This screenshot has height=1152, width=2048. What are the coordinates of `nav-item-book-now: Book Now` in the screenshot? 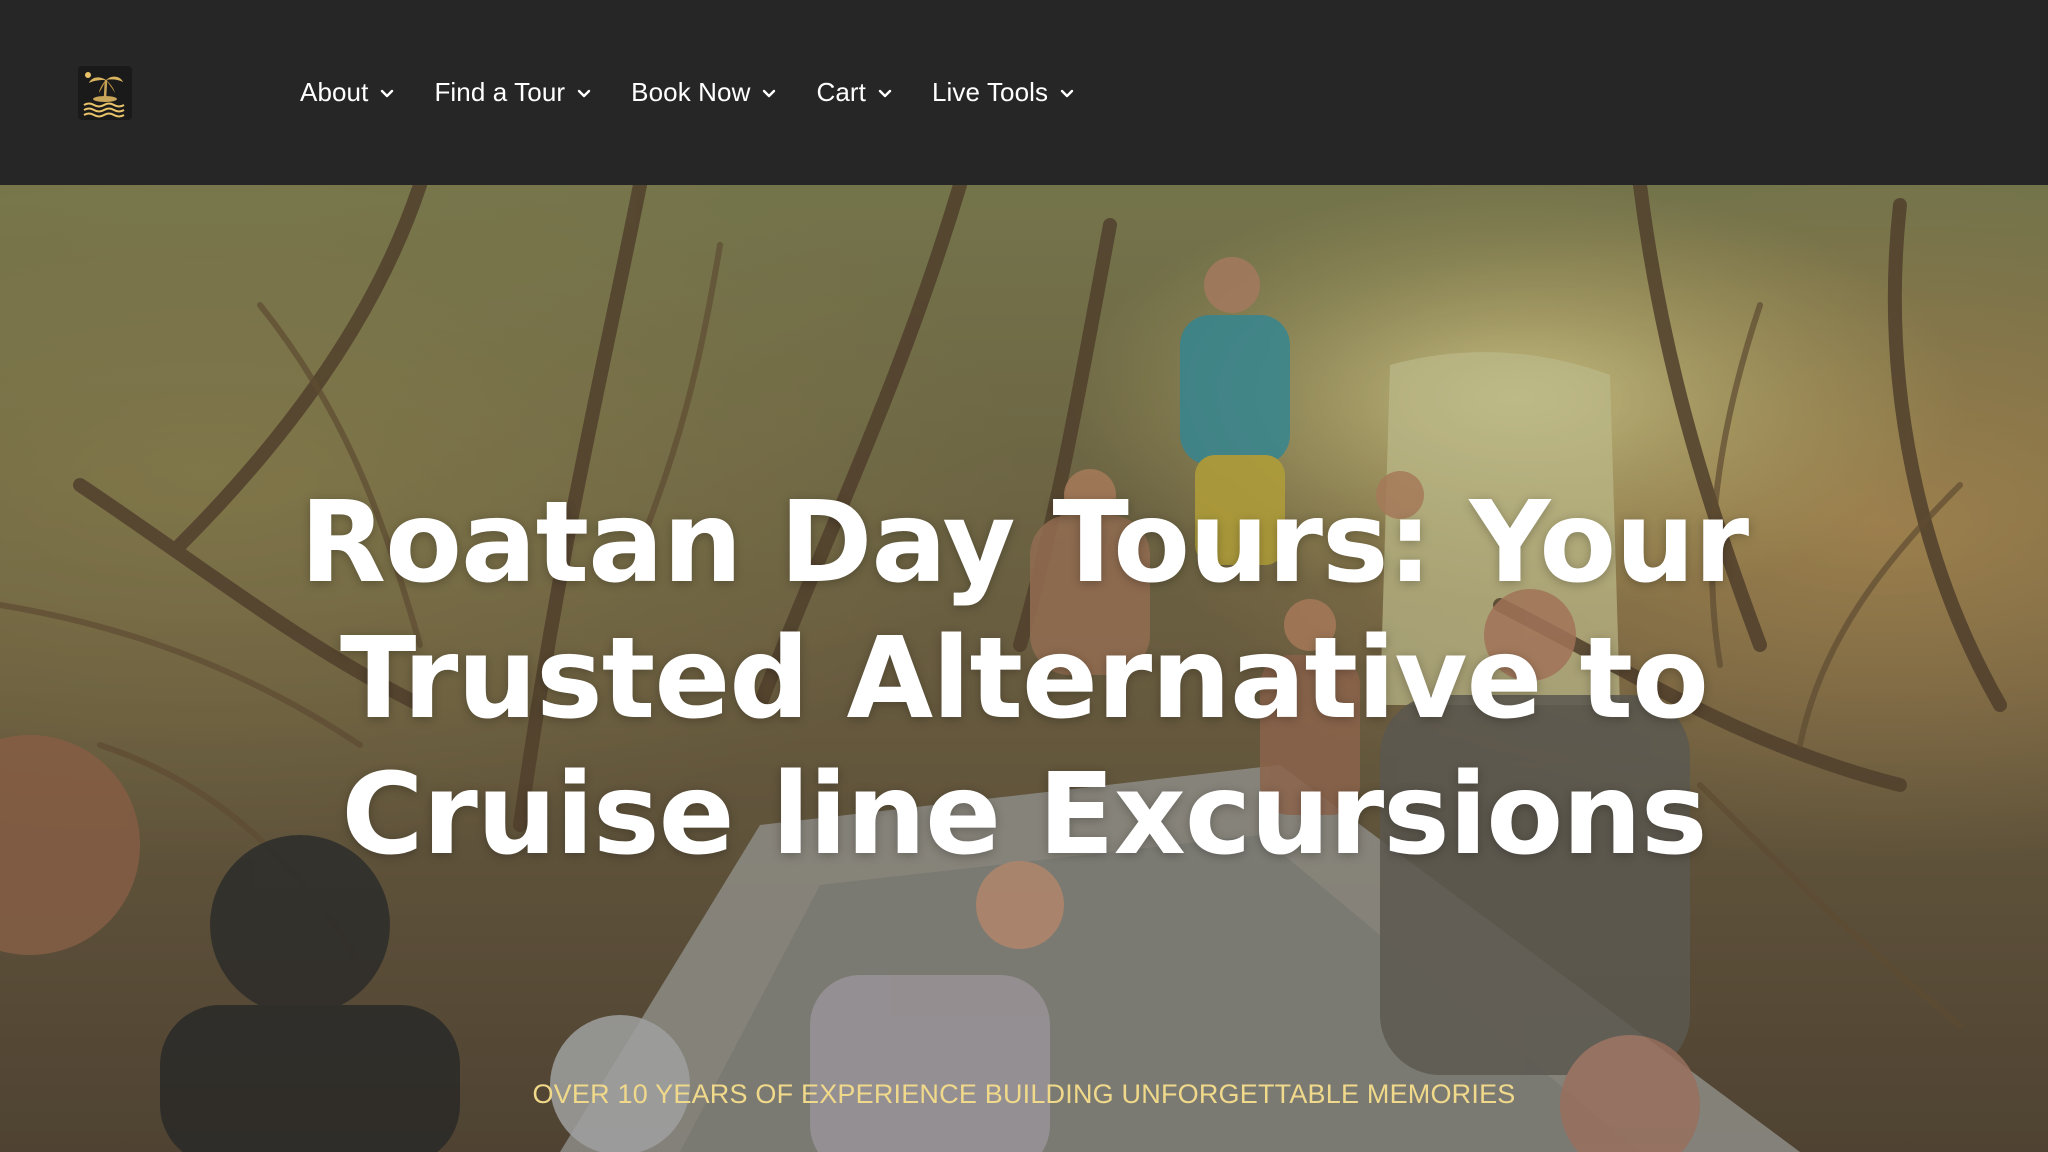 It's located at (703, 92).